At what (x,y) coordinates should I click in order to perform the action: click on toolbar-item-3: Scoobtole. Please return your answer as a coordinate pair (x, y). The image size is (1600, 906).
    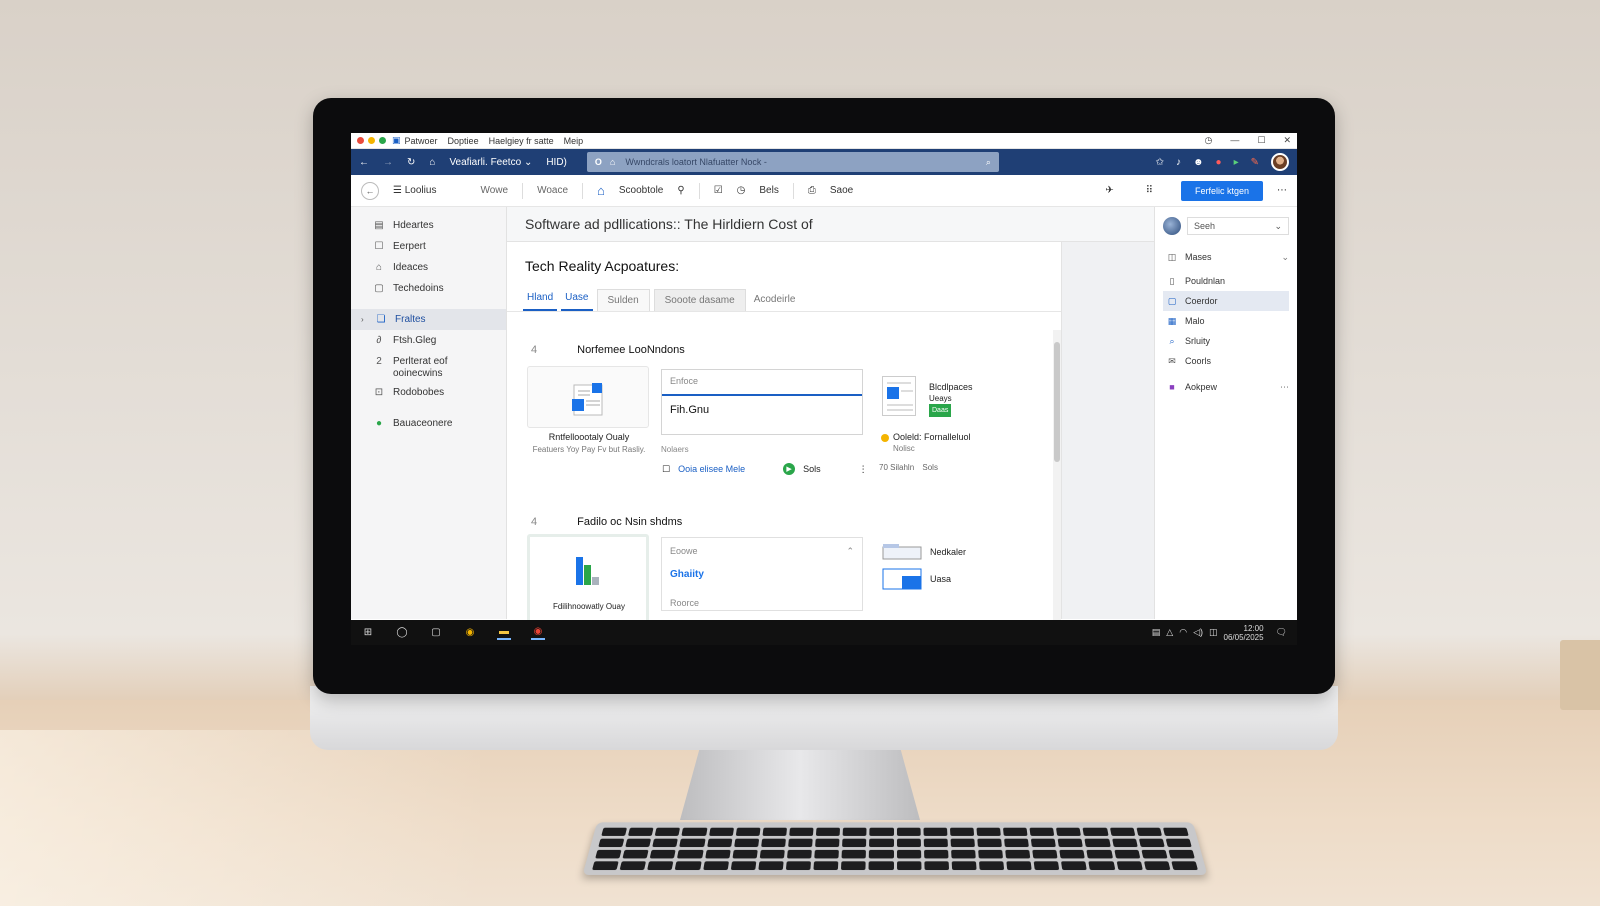
    Looking at the image, I should click on (641, 190).